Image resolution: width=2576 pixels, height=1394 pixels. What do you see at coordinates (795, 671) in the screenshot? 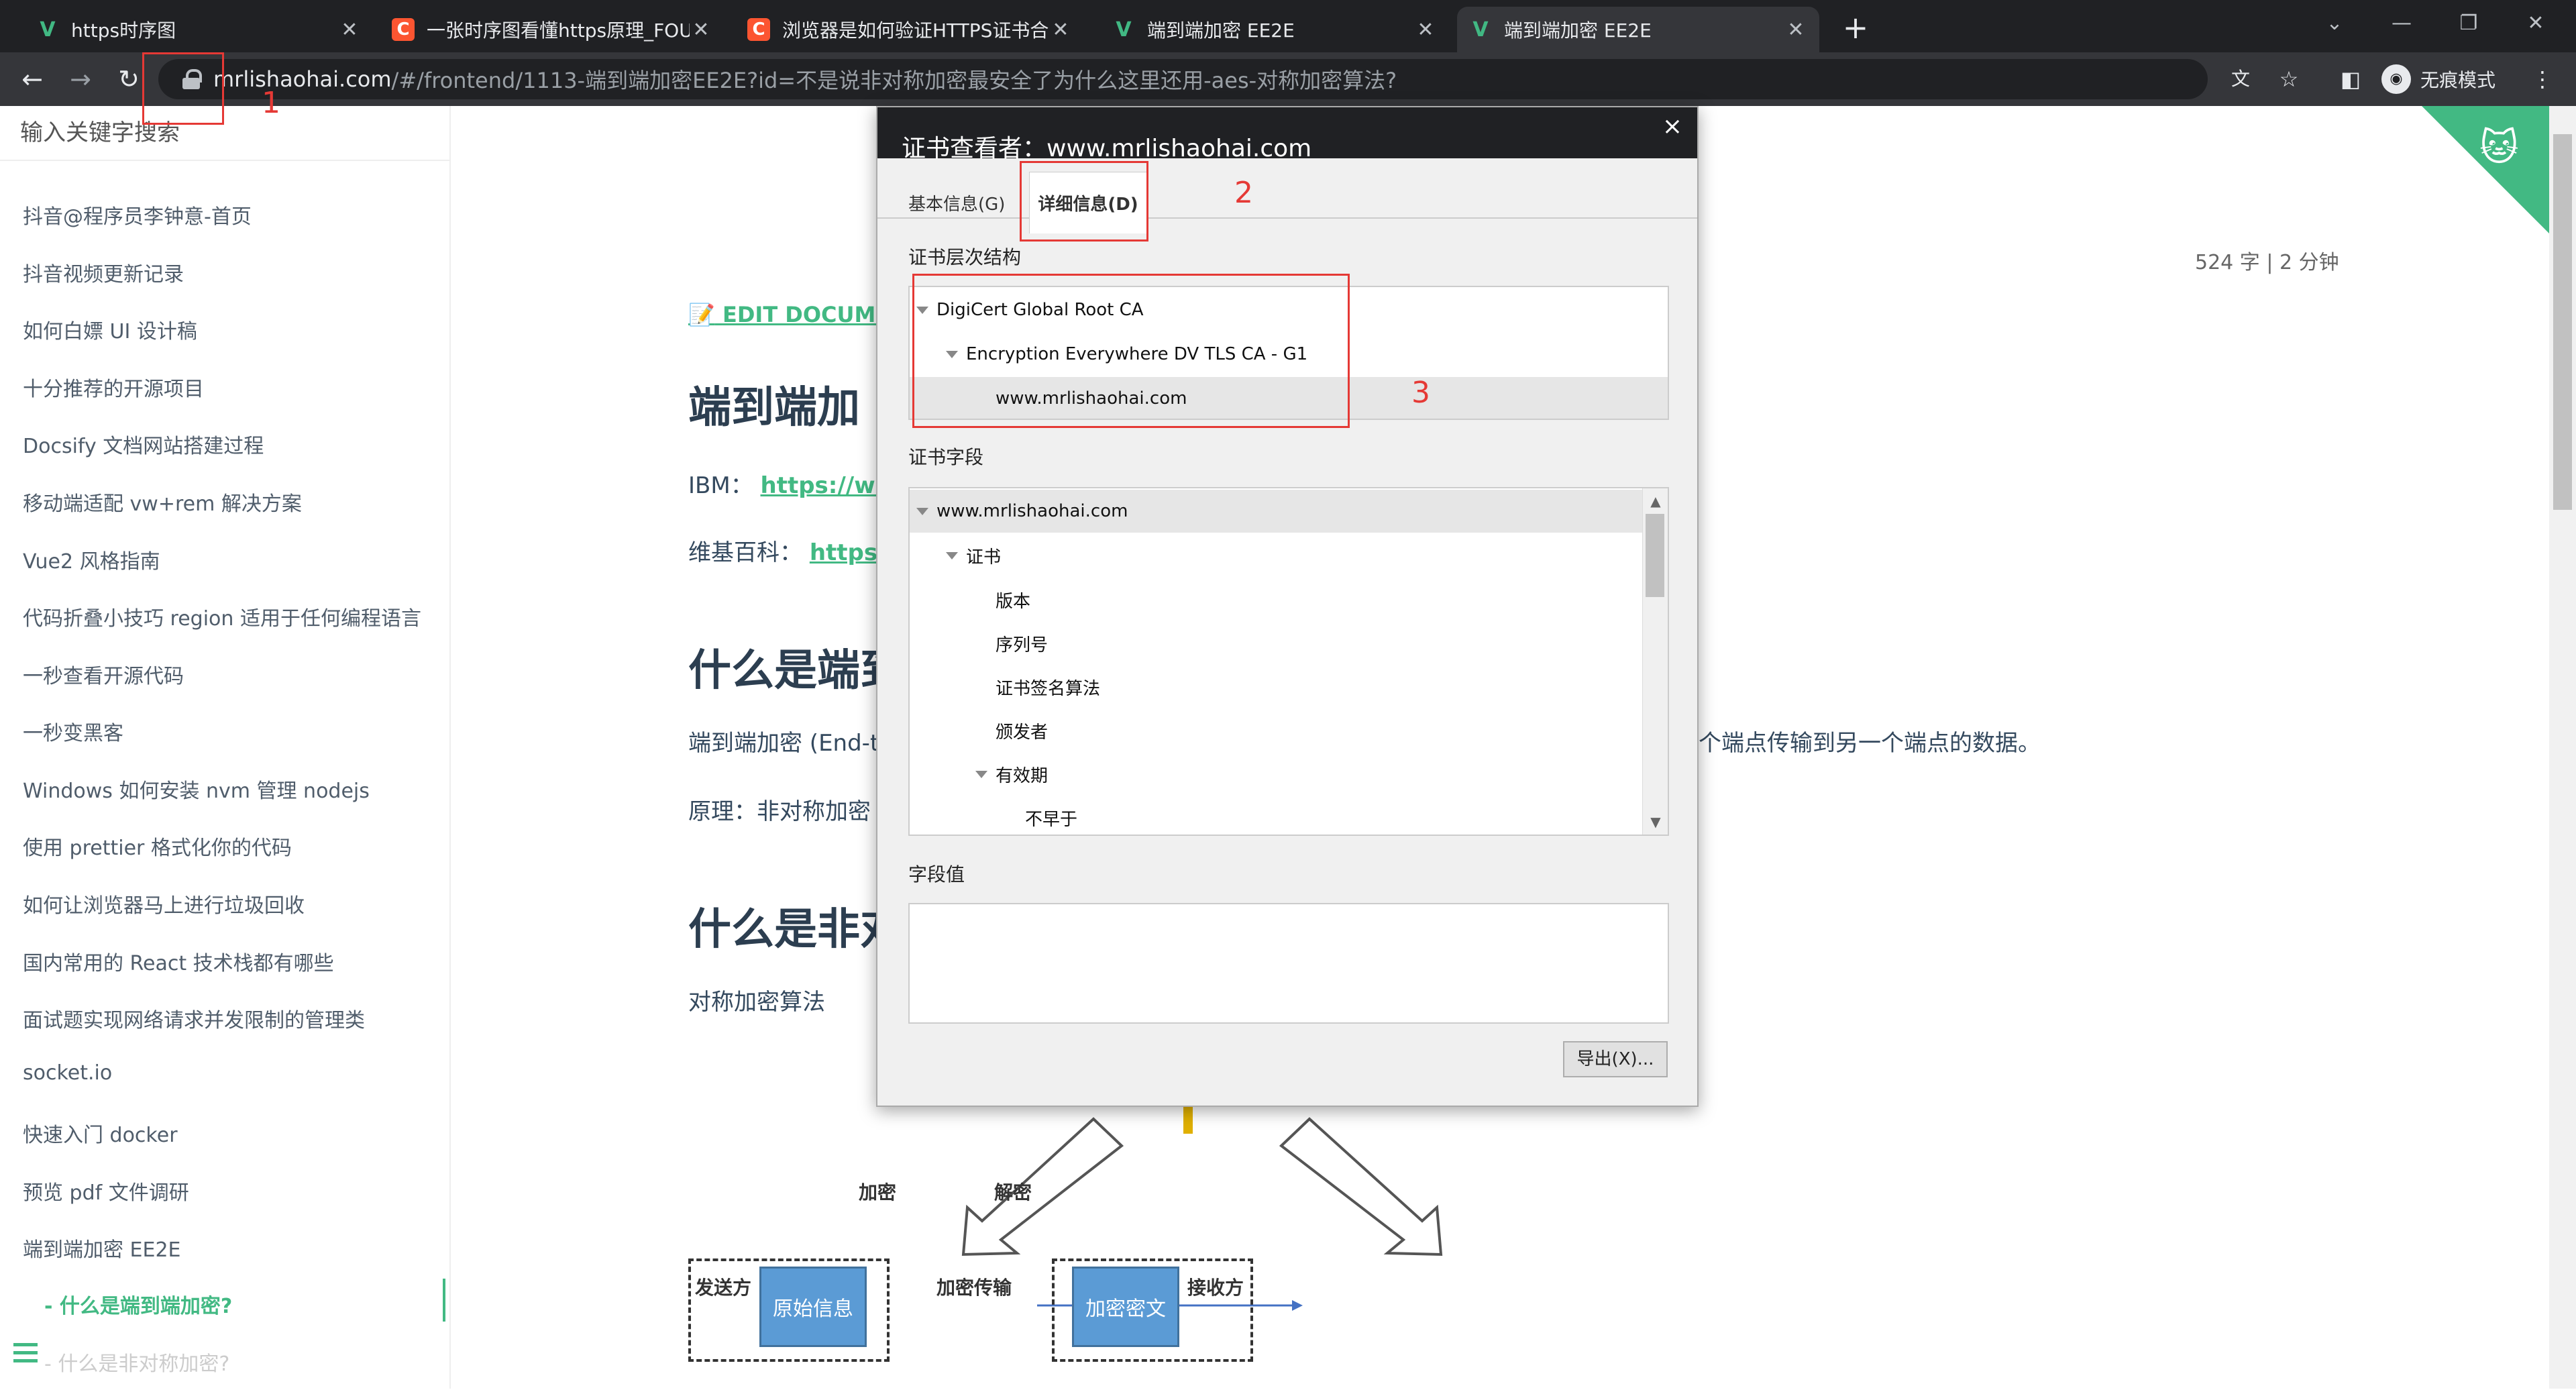
I see `section-heading: 什么是端到` at bounding box center [795, 671].